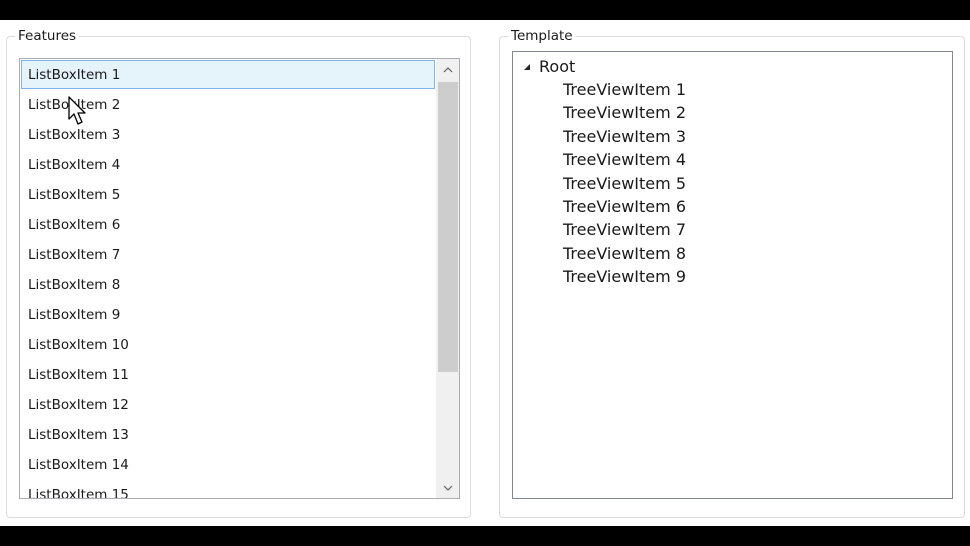 The image size is (970, 546). What do you see at coordinates (448, 227) in the screenshot?
I see `scroll-thumb` at bounding box center [448, 227].